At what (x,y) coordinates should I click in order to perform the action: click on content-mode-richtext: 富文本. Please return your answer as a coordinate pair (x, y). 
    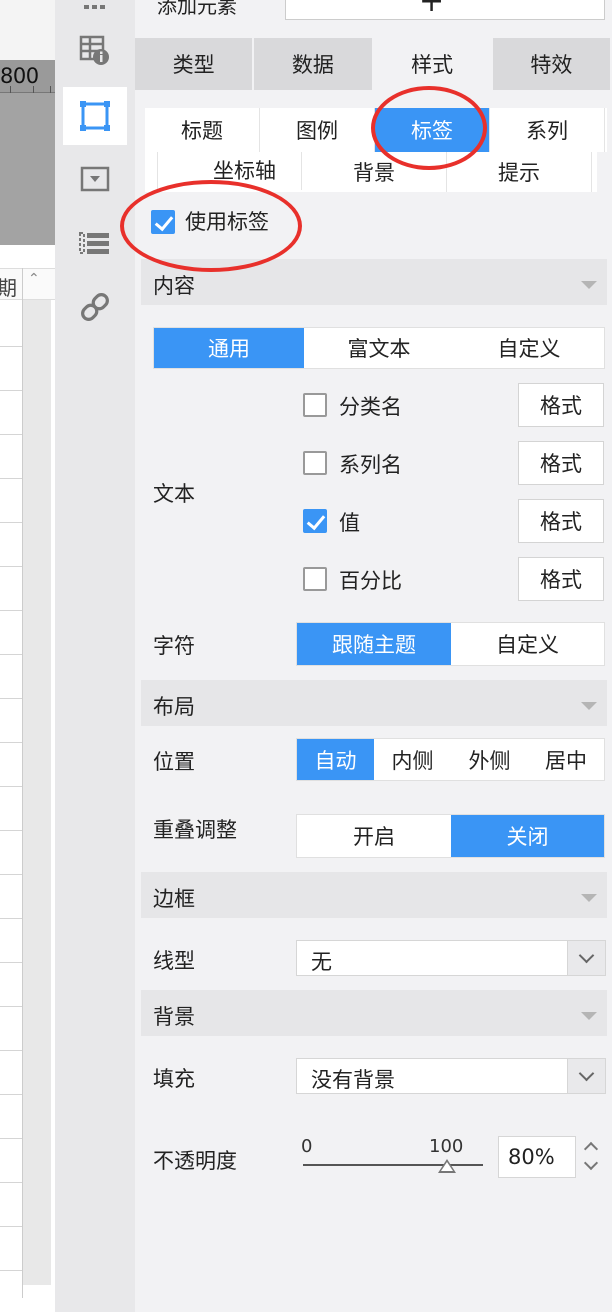
    Looking at the image, I should click on (379, 348).